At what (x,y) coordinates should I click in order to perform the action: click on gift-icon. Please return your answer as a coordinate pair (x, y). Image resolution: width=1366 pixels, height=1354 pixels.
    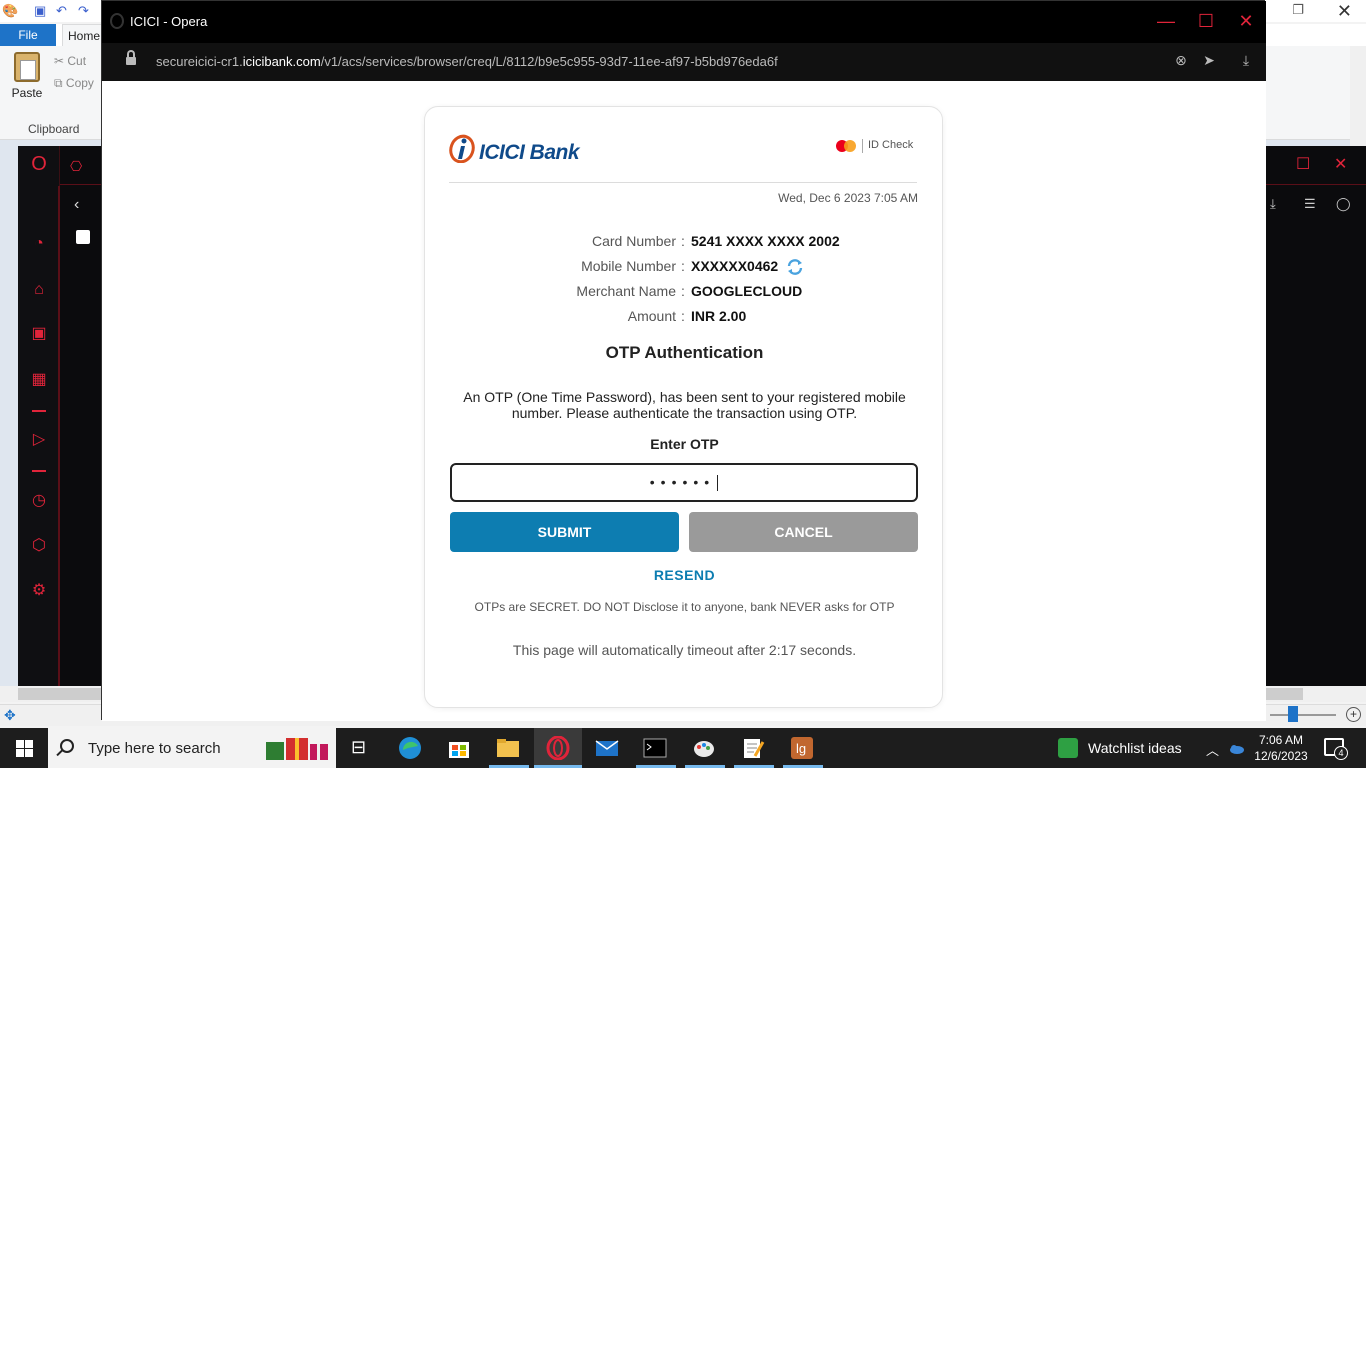
    Looking at the image, I should click on (297, 749).